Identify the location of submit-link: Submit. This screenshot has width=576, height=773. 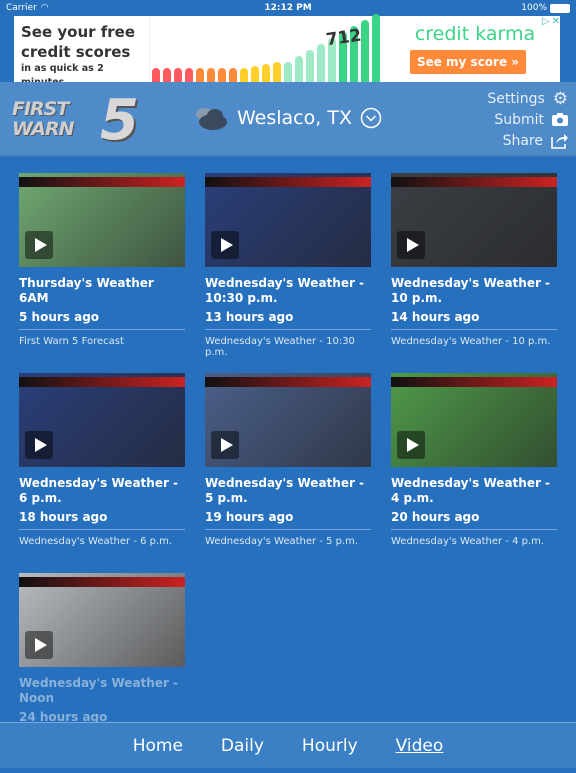
(527, 119).